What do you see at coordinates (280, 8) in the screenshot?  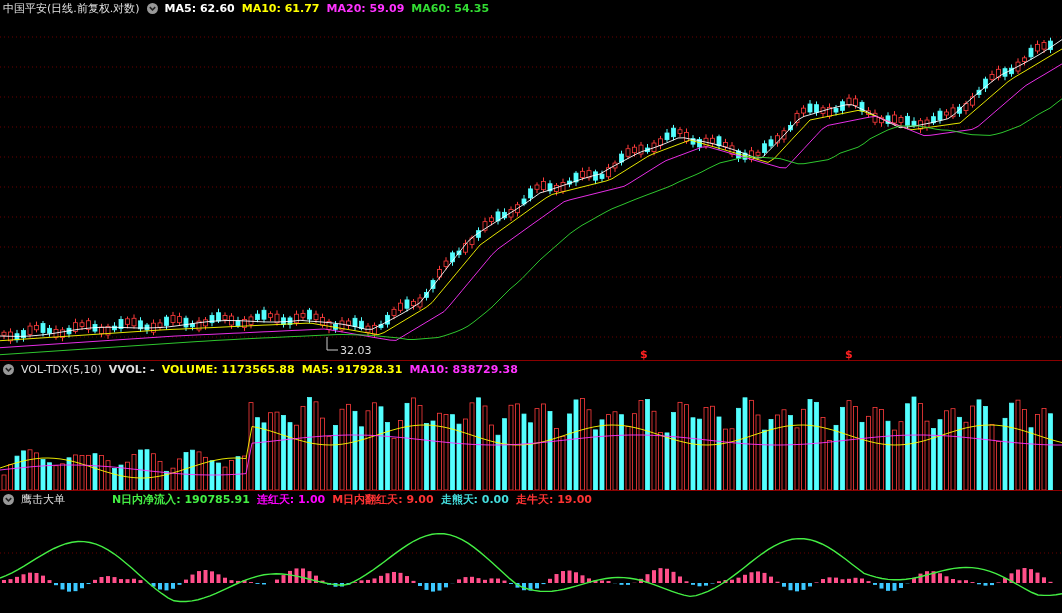 I see `indicator-value: MA10: 61.77` at bounding box center [280, 8].